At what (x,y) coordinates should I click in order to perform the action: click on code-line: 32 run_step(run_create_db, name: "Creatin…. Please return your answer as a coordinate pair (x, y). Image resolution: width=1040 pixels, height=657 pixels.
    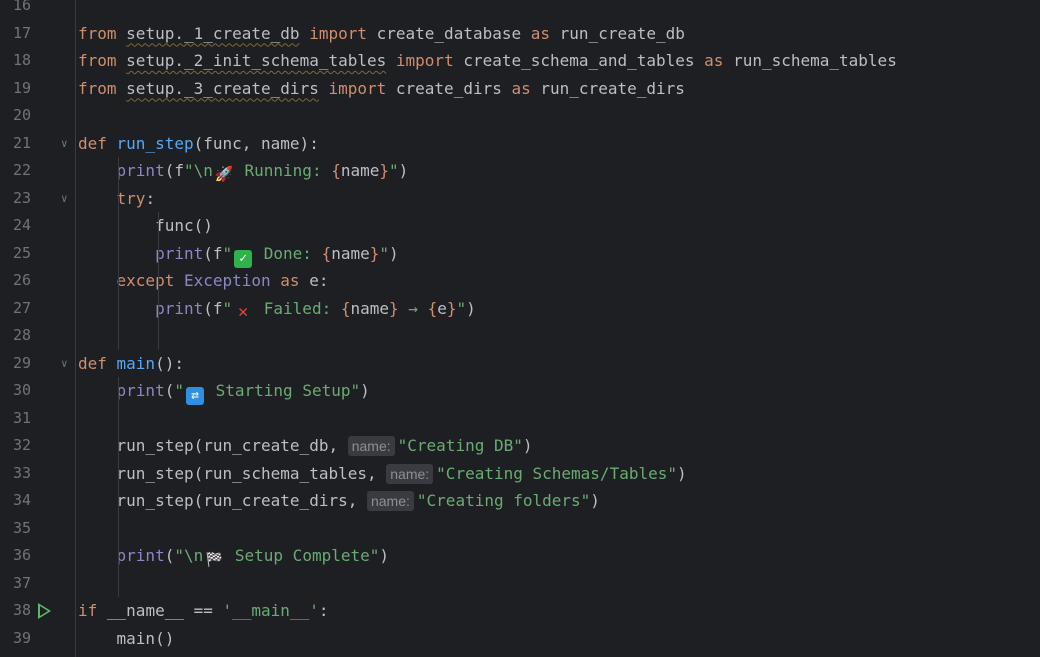
    Looking at the image, I should click on (520, 446).